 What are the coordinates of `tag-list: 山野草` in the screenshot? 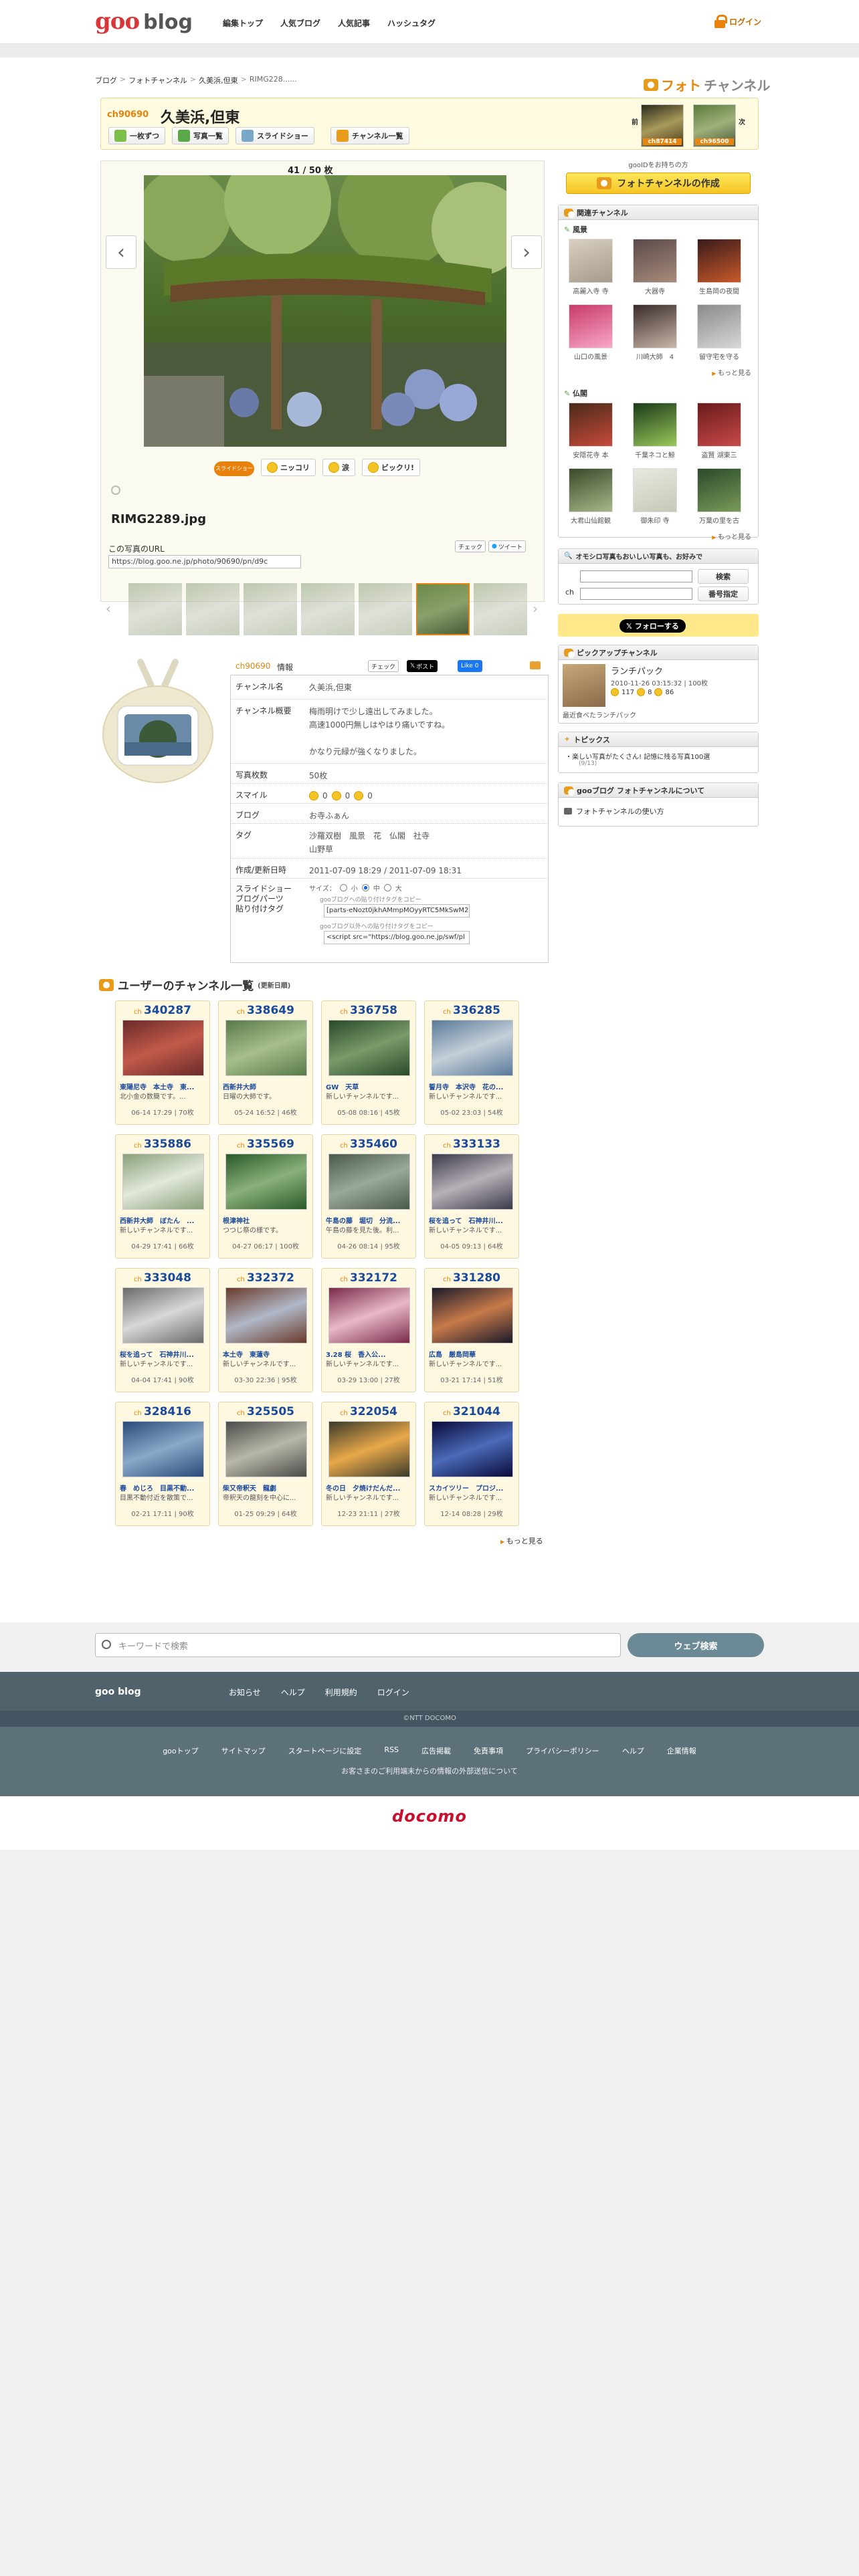 It's located at (321, 849).